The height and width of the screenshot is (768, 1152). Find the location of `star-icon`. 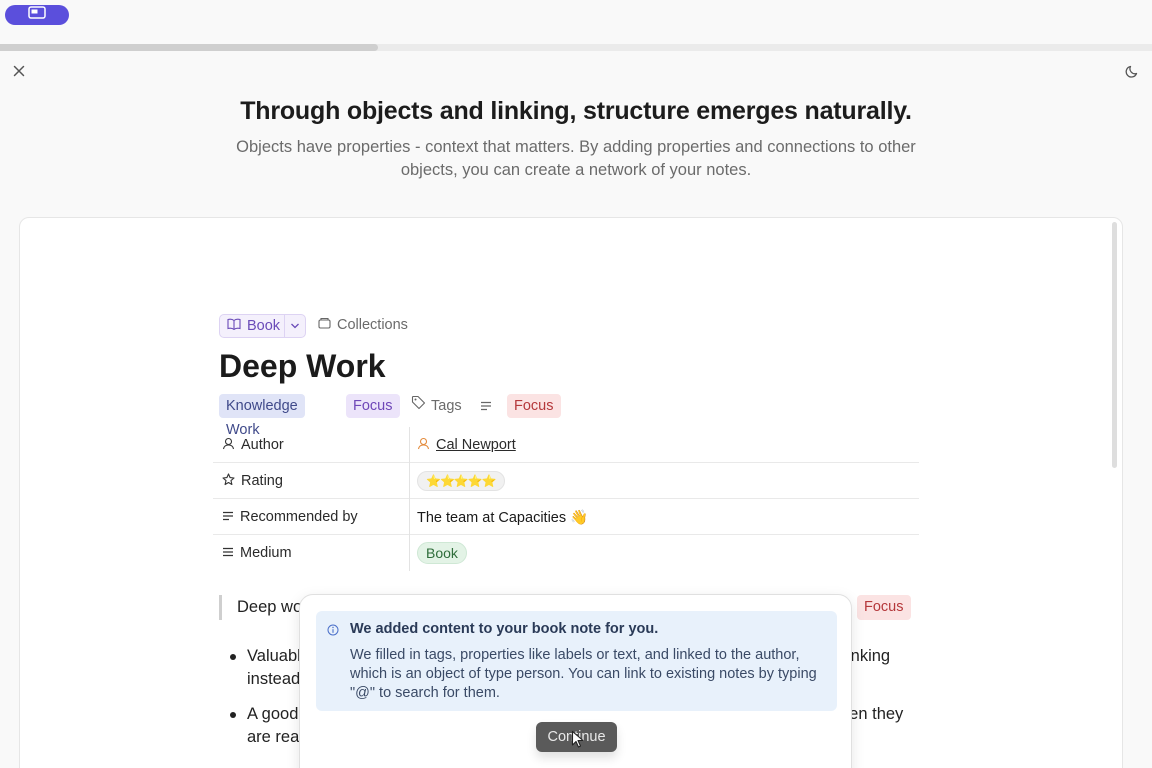

star-icon is located at coordinates (228, 481).